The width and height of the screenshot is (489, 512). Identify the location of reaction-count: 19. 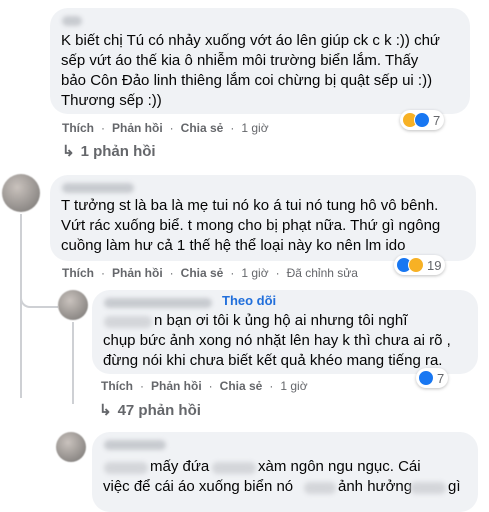
(434, 265).